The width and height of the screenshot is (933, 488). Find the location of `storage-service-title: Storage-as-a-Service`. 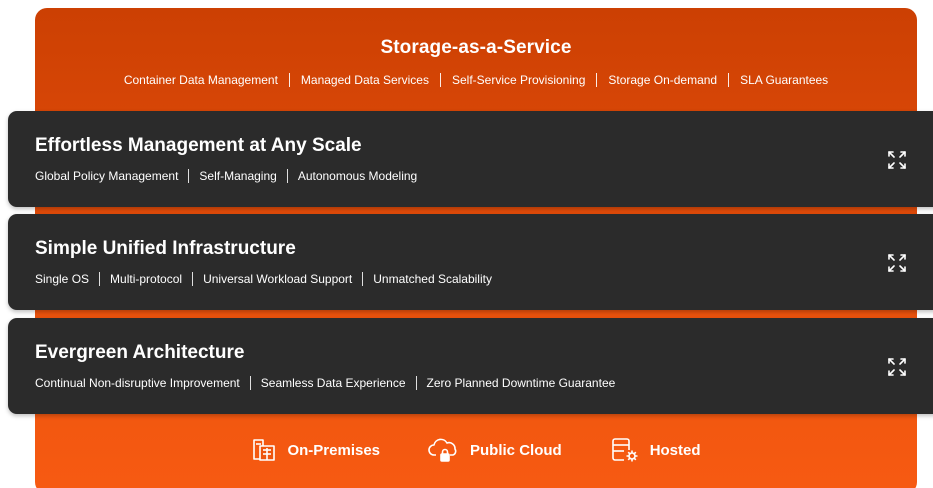

storage-service-title: Storage-as-a-Service is located at coordinates (476, 47).